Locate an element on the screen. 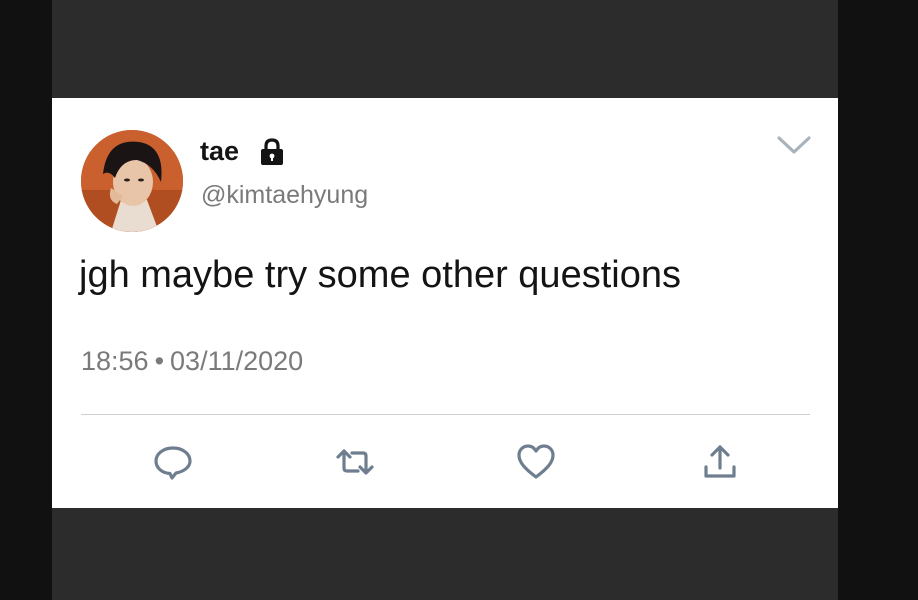 The image size is (918, 600). share-button is located at coordinates (720, 462).